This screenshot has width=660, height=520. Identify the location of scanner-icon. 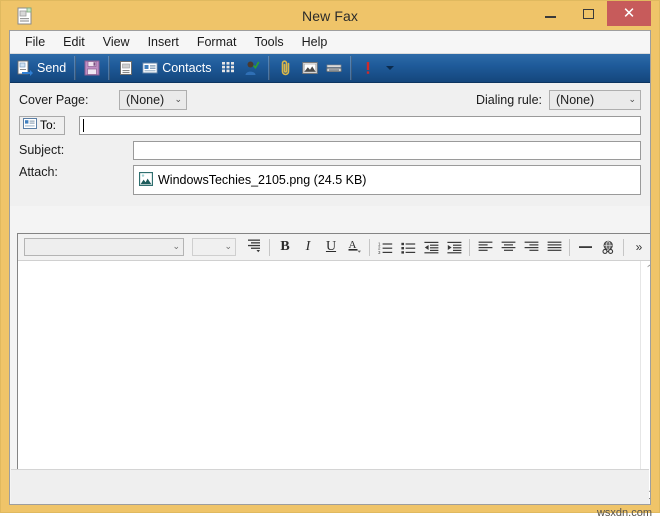
(333, 68).